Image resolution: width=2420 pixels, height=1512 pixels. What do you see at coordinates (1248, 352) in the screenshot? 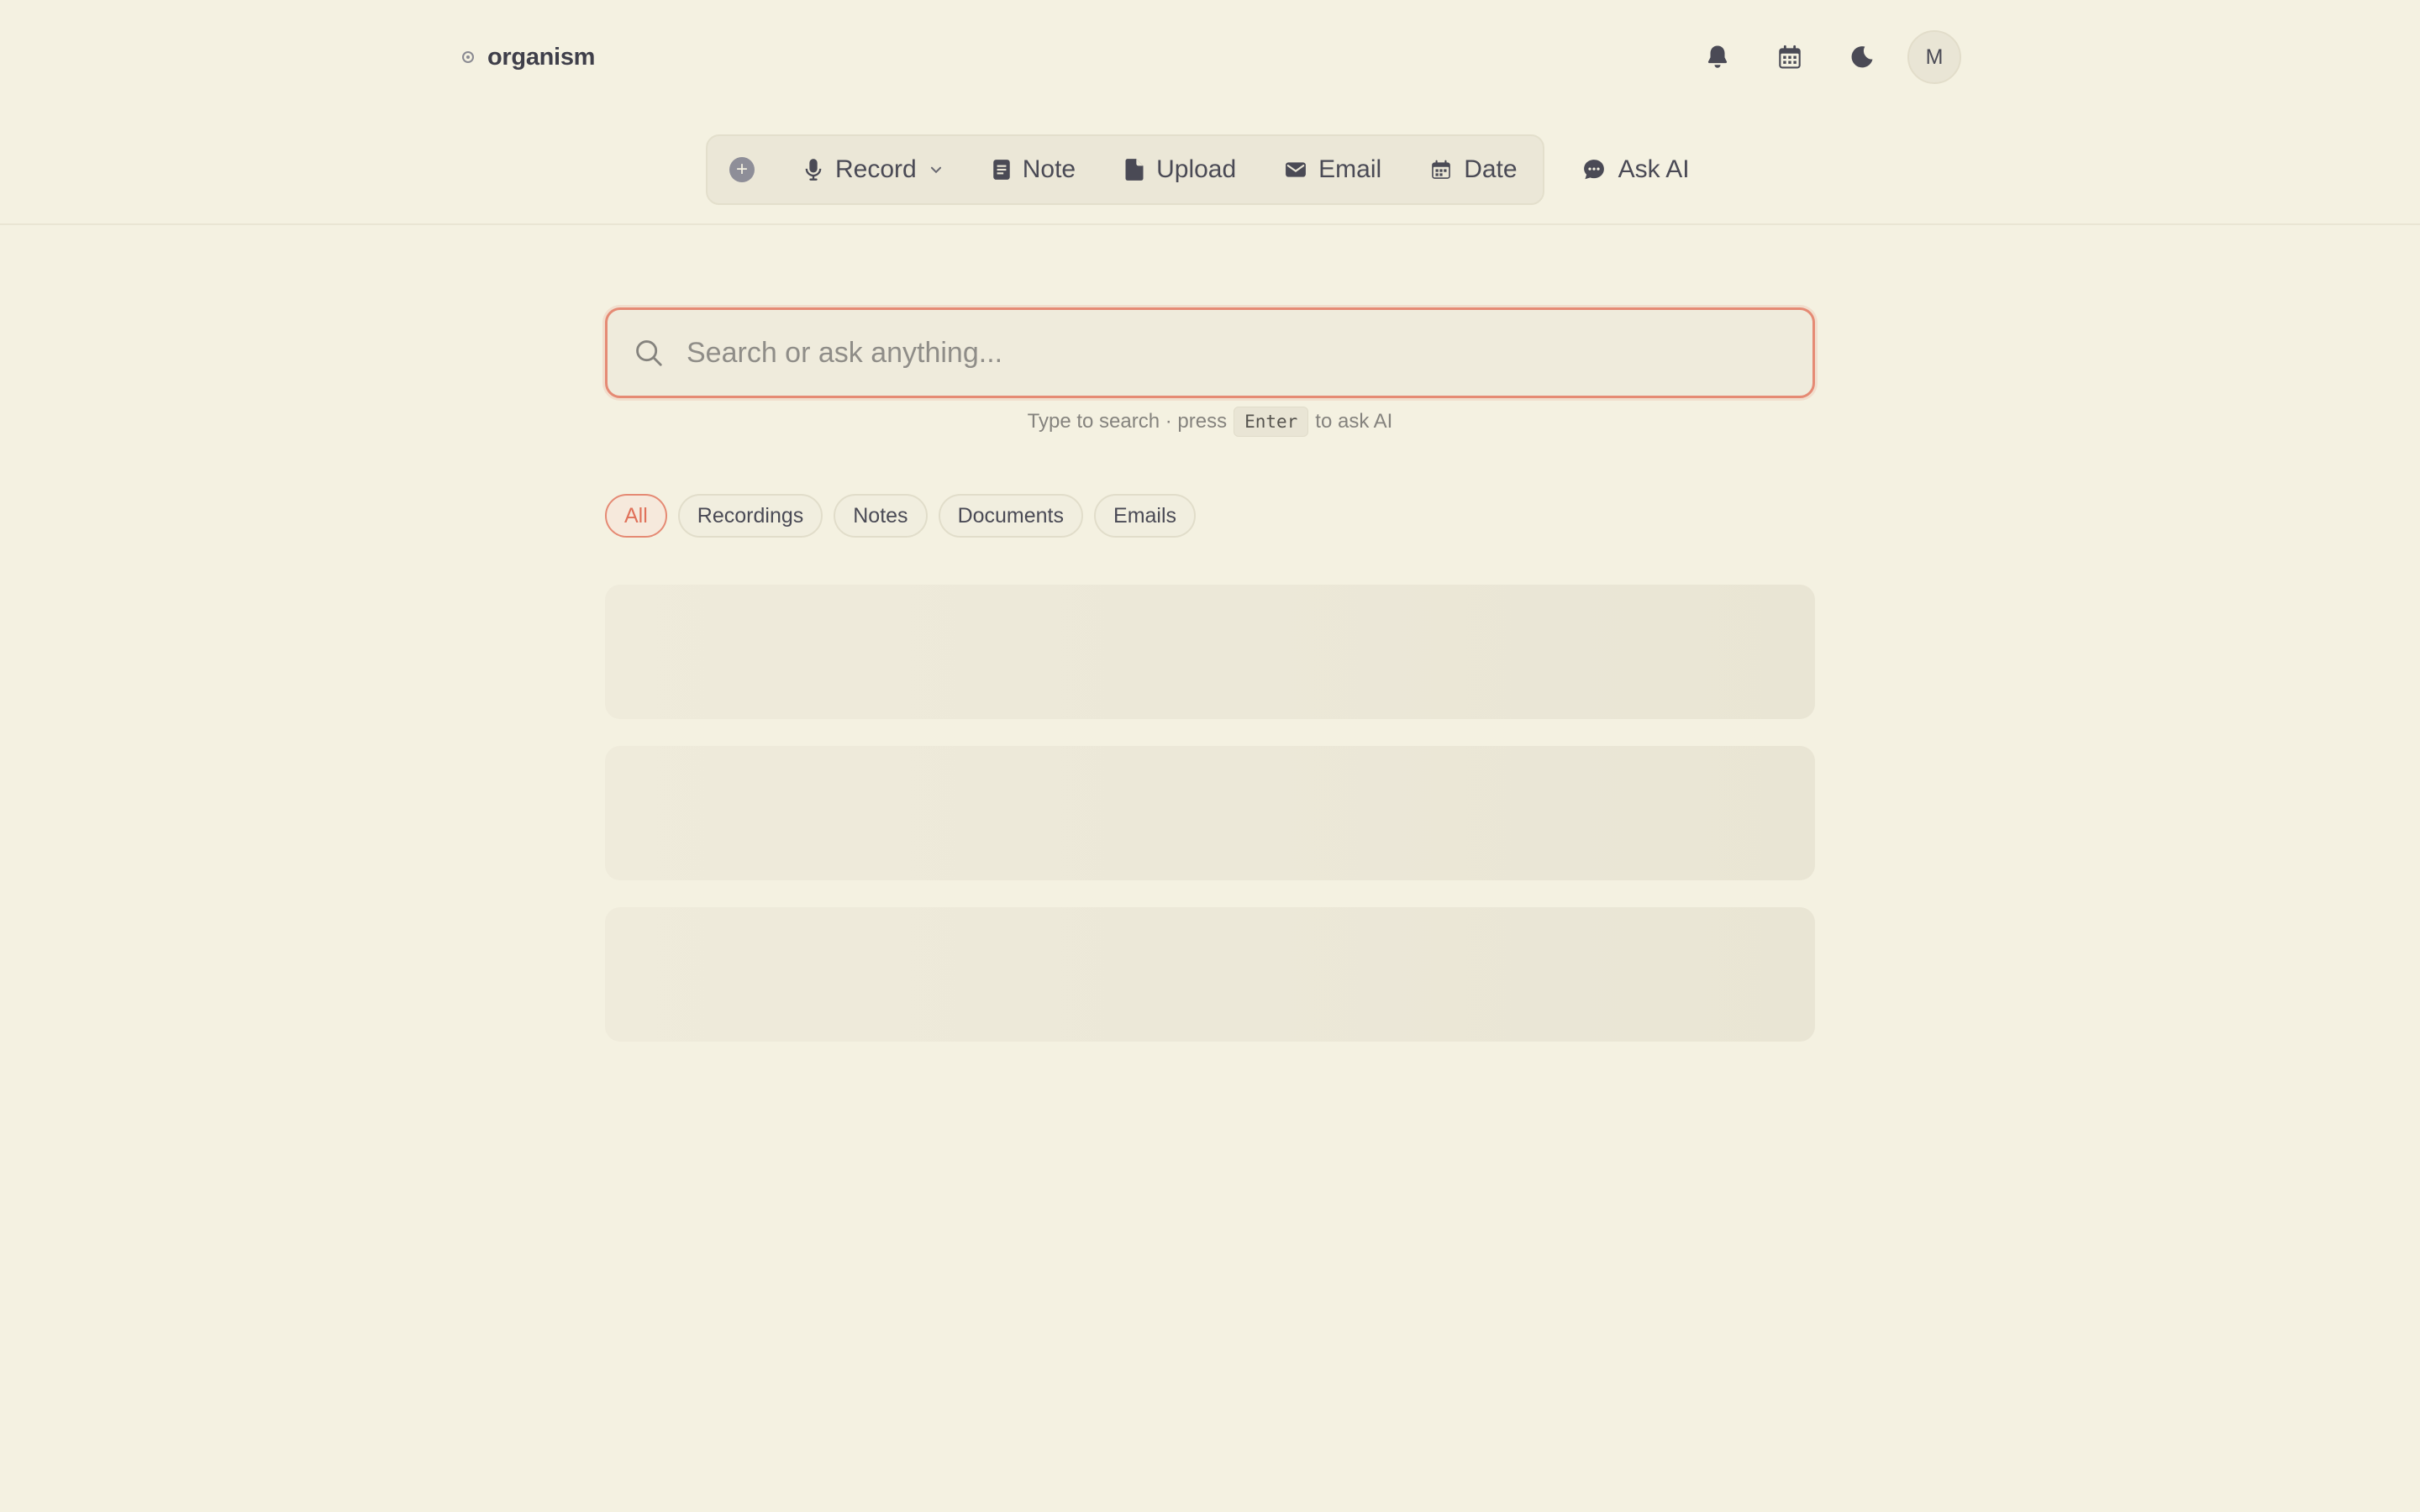
I see `search-input` at bounding box center [1248, 352].